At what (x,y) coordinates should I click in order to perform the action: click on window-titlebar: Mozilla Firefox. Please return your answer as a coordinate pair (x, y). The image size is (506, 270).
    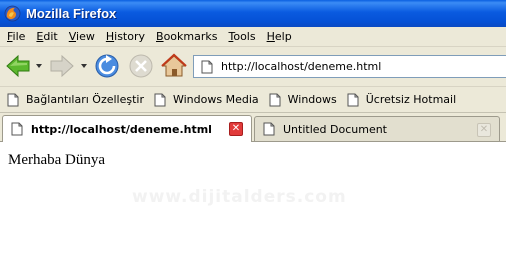
    Looking at the image, I should click on (253, 13).